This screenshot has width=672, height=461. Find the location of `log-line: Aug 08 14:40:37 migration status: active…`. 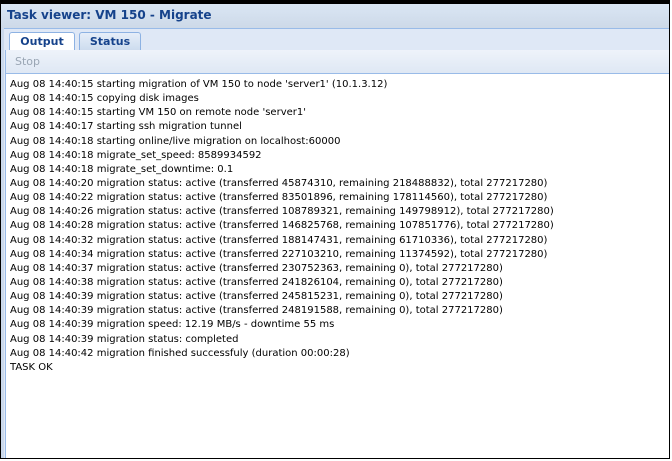

log-line: Aug 08 14:40:37 migration status: active… is located at coordinates (256, 268).